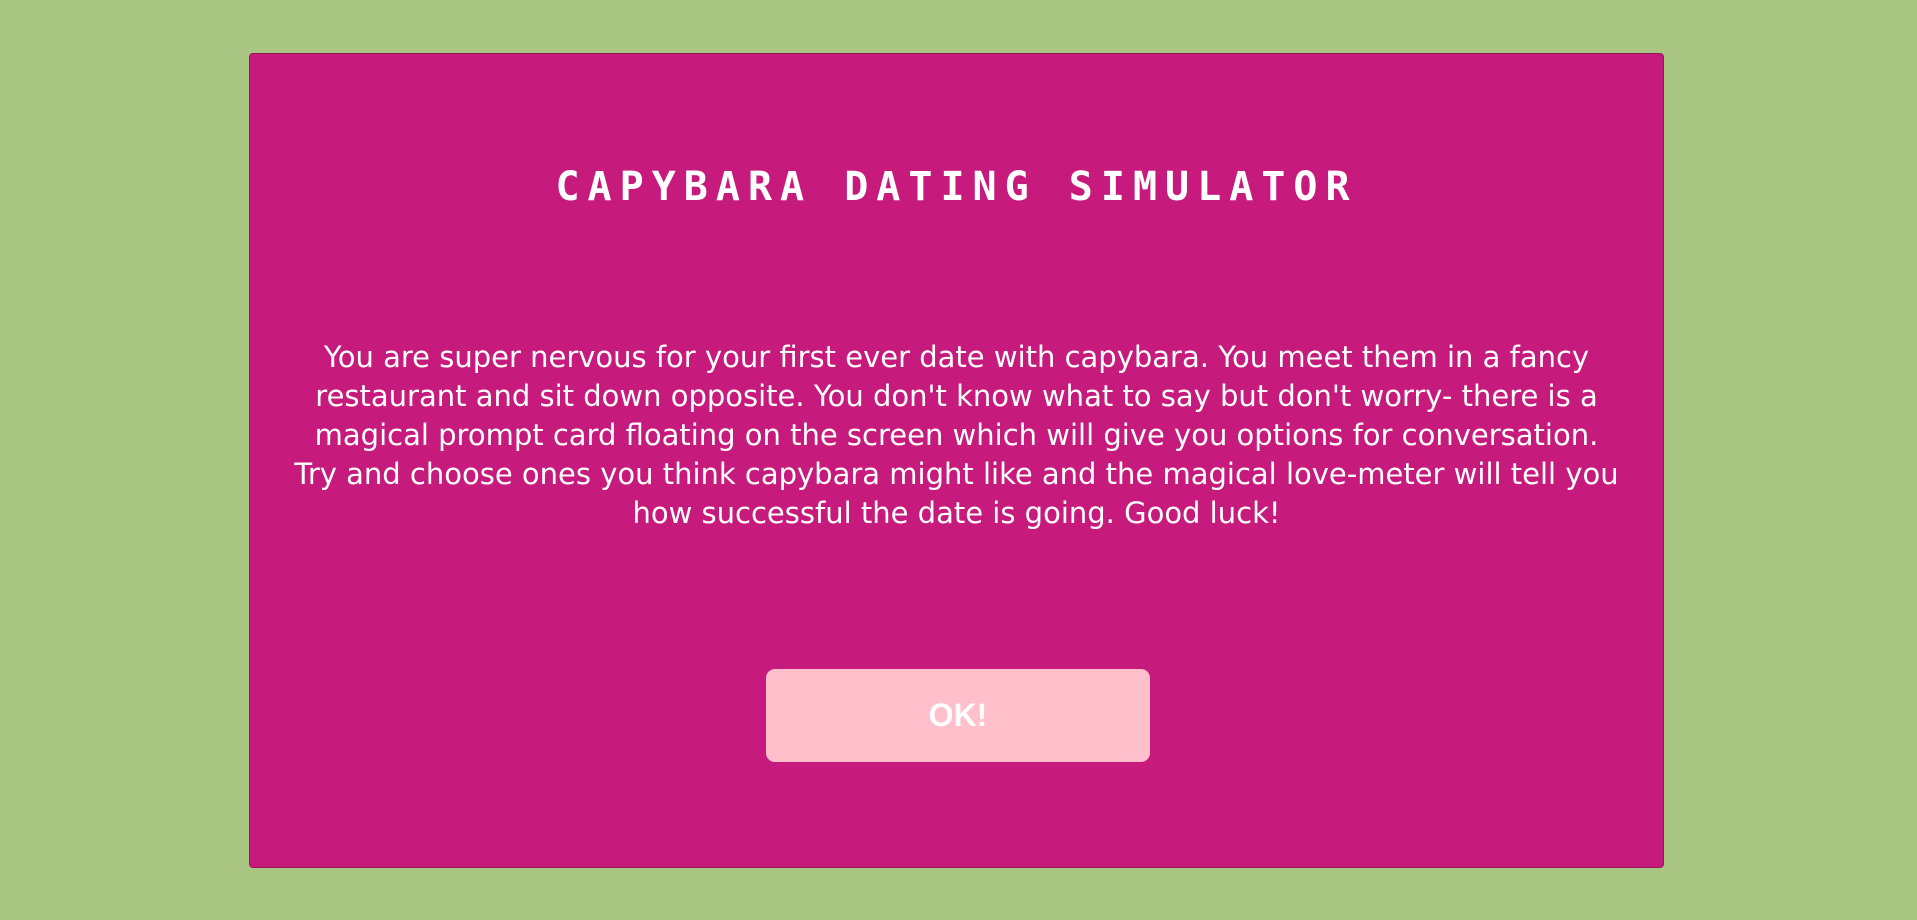 The image size is (1917, 920). I want to click on ok-button: OK!, so click(958, 715).